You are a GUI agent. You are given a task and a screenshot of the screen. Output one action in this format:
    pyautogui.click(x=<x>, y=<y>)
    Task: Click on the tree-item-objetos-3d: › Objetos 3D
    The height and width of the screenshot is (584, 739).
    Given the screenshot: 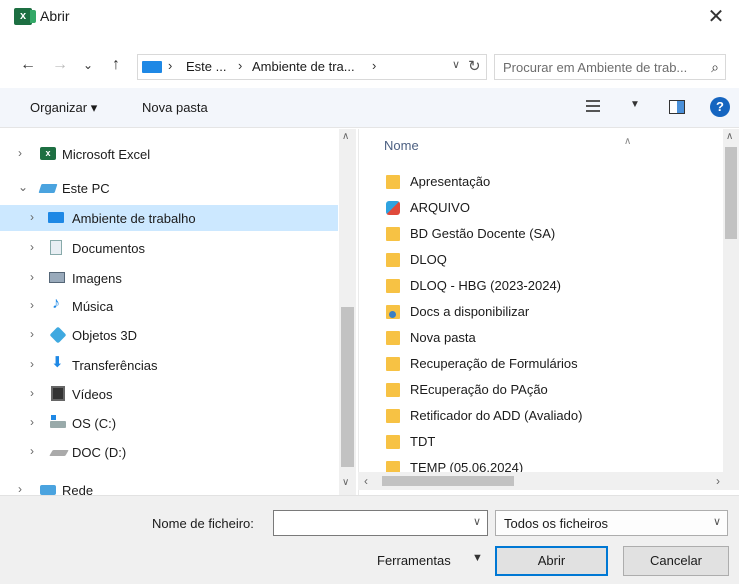 What is the action you would take?
    pyautogui.click(x=169, y=335)
    